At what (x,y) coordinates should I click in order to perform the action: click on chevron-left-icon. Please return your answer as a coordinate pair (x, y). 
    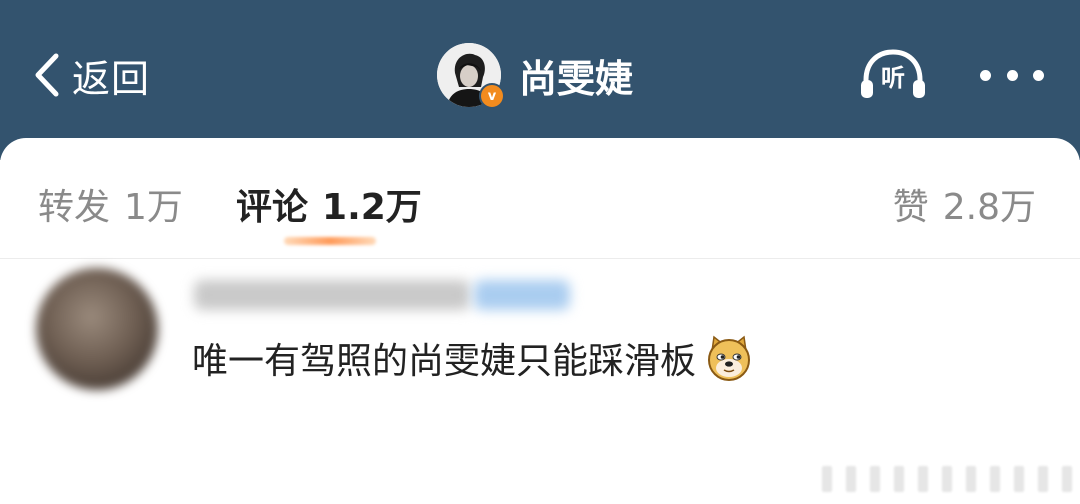
    Looking at the image, I should click on (47, 75).